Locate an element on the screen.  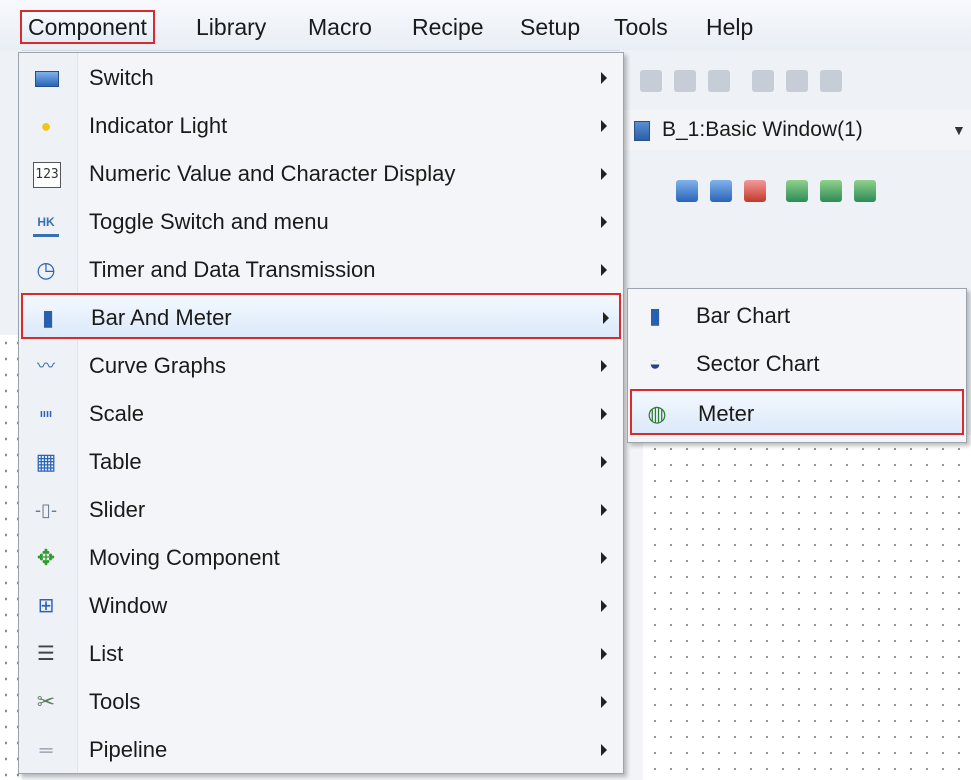
chevron-down-icon: ▼ is located at coordinates (959, 130).